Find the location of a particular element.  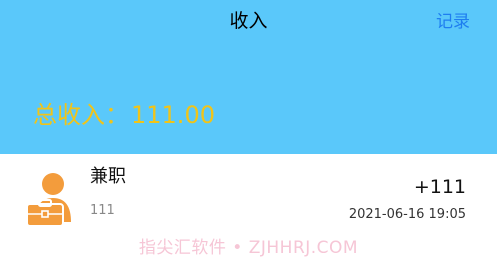

total-income-label: 总收入 is located at coordinates (69, 115).